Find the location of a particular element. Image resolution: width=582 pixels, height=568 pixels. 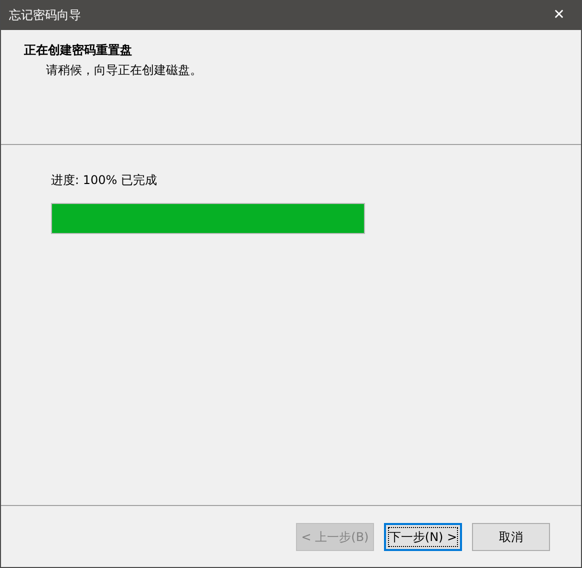

close-button: ✕ is located at coordinates (559, 15).